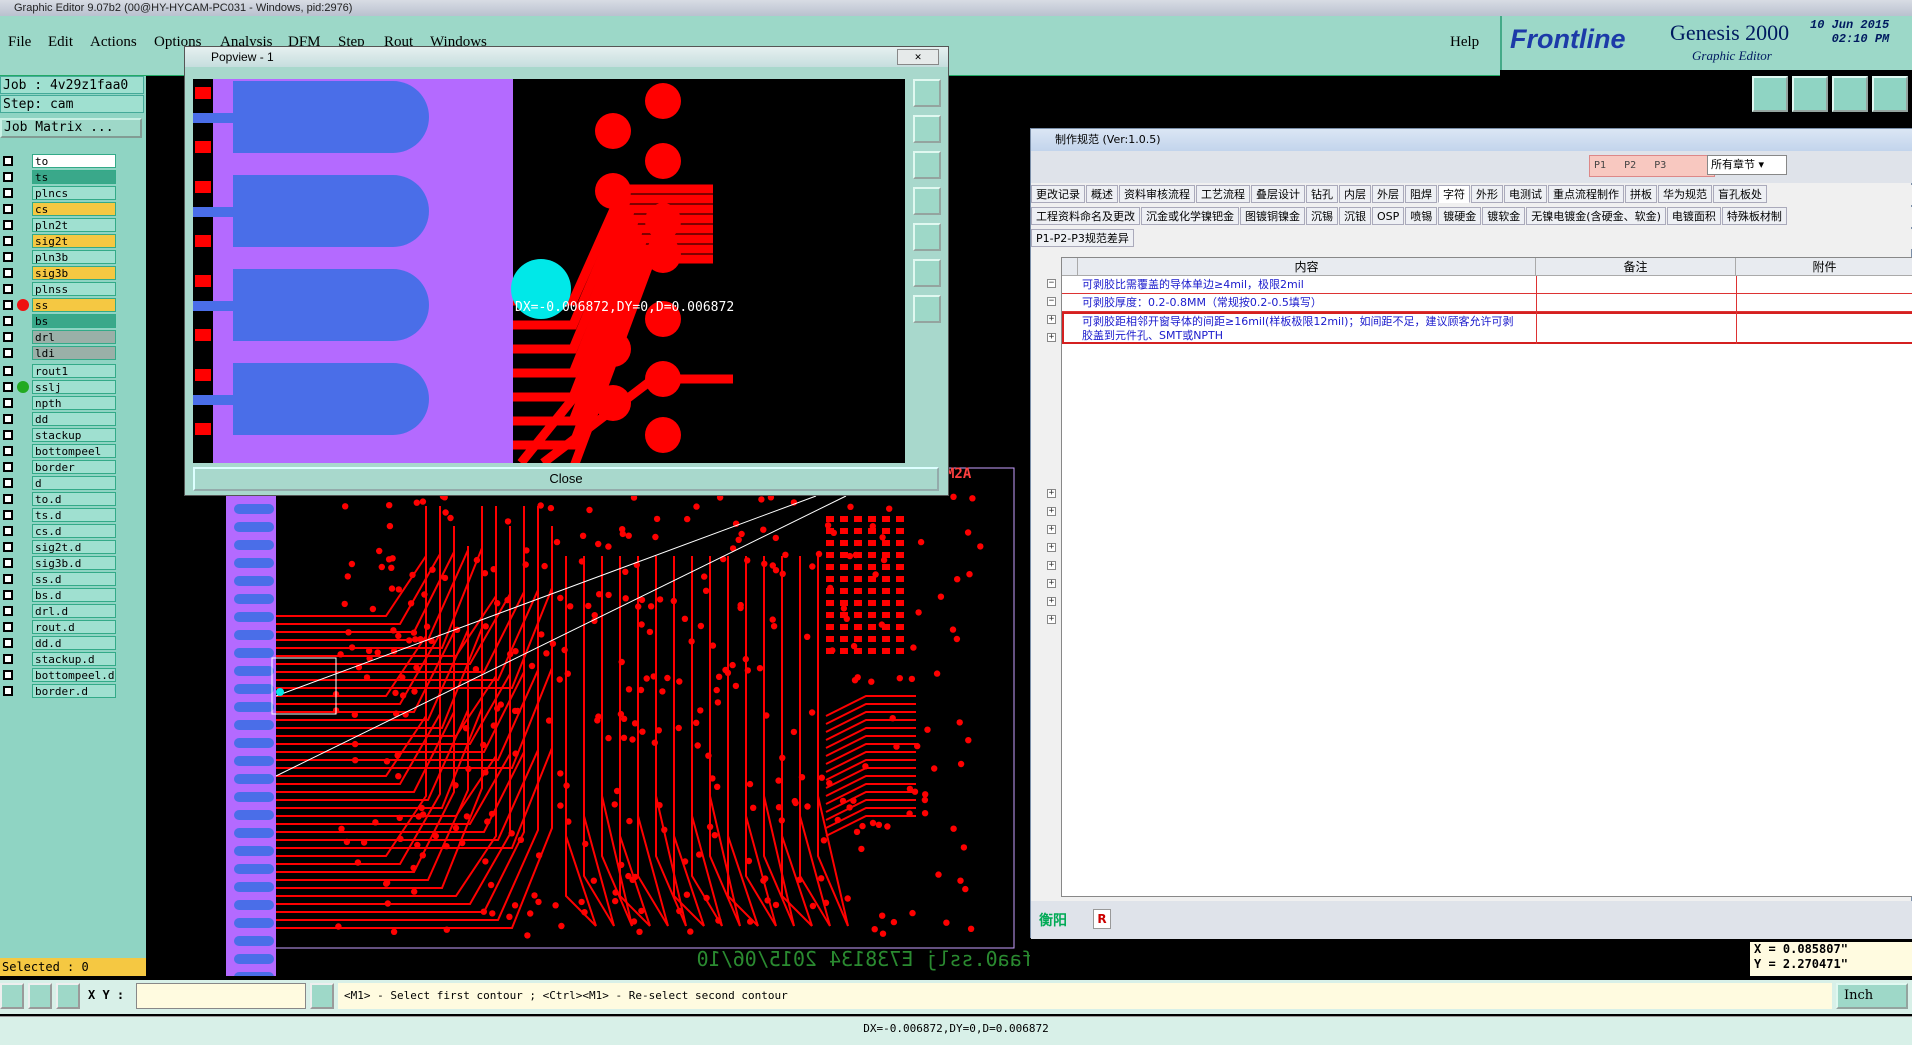 This screenshot has width=1912, height=1045. I want to click on layer-name: sig2t.d, so click(74, 547).